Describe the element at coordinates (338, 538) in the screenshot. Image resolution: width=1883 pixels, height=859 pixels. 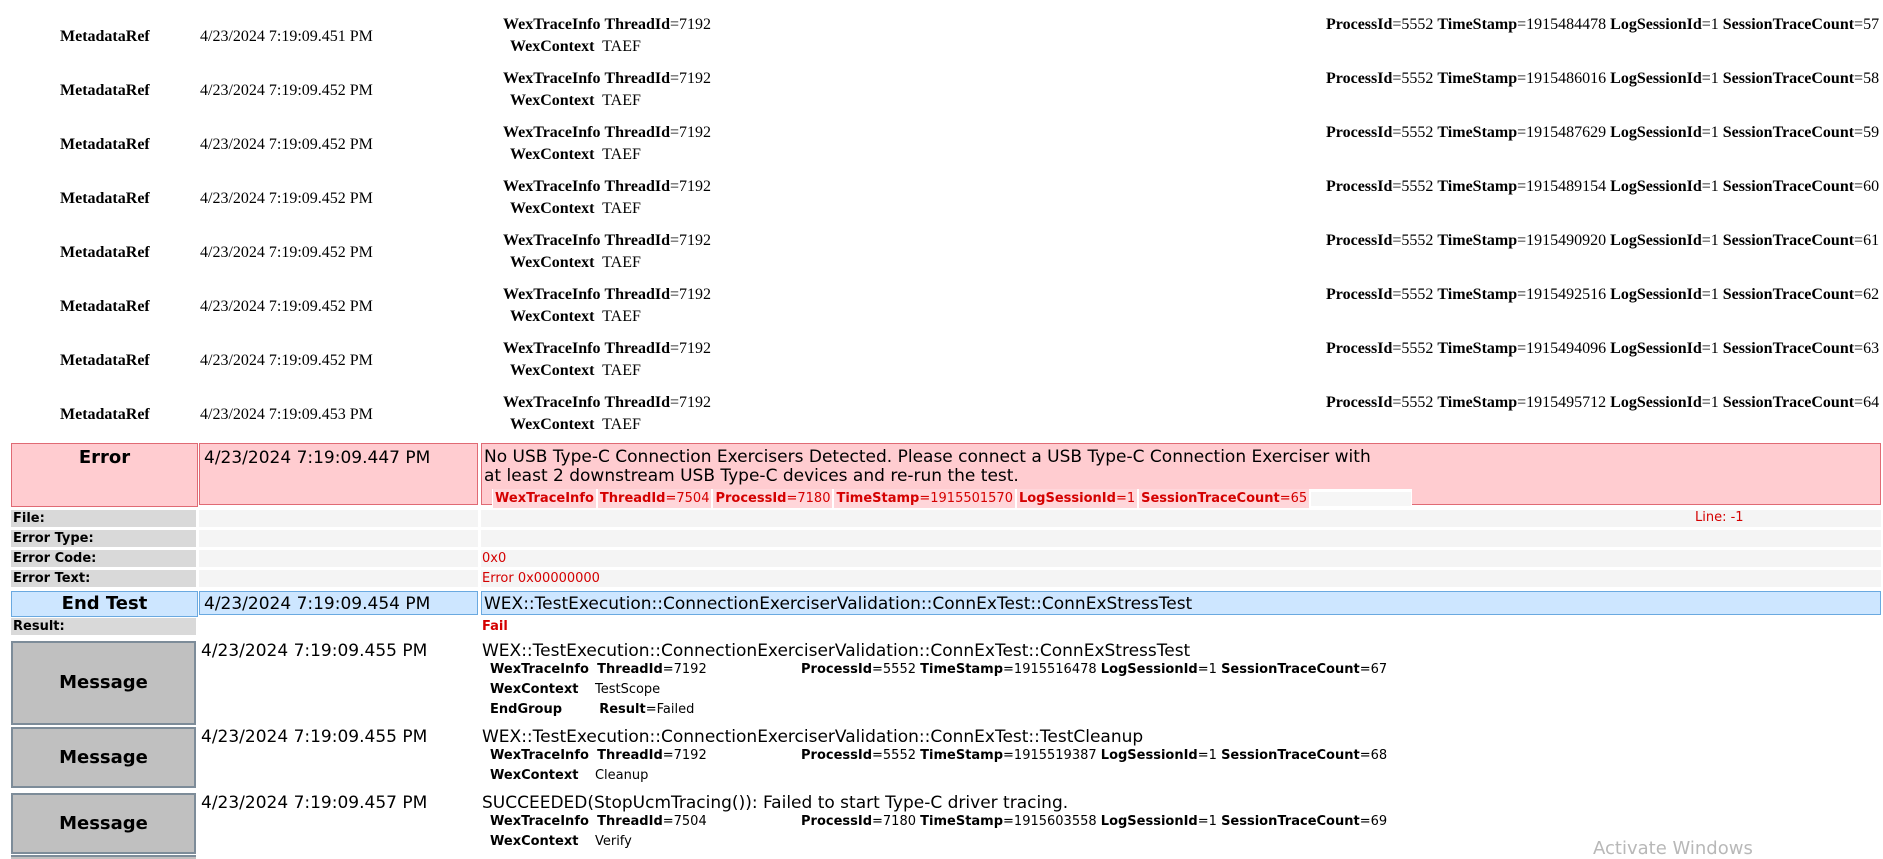
I see `error-type-mid-cell` at that location.